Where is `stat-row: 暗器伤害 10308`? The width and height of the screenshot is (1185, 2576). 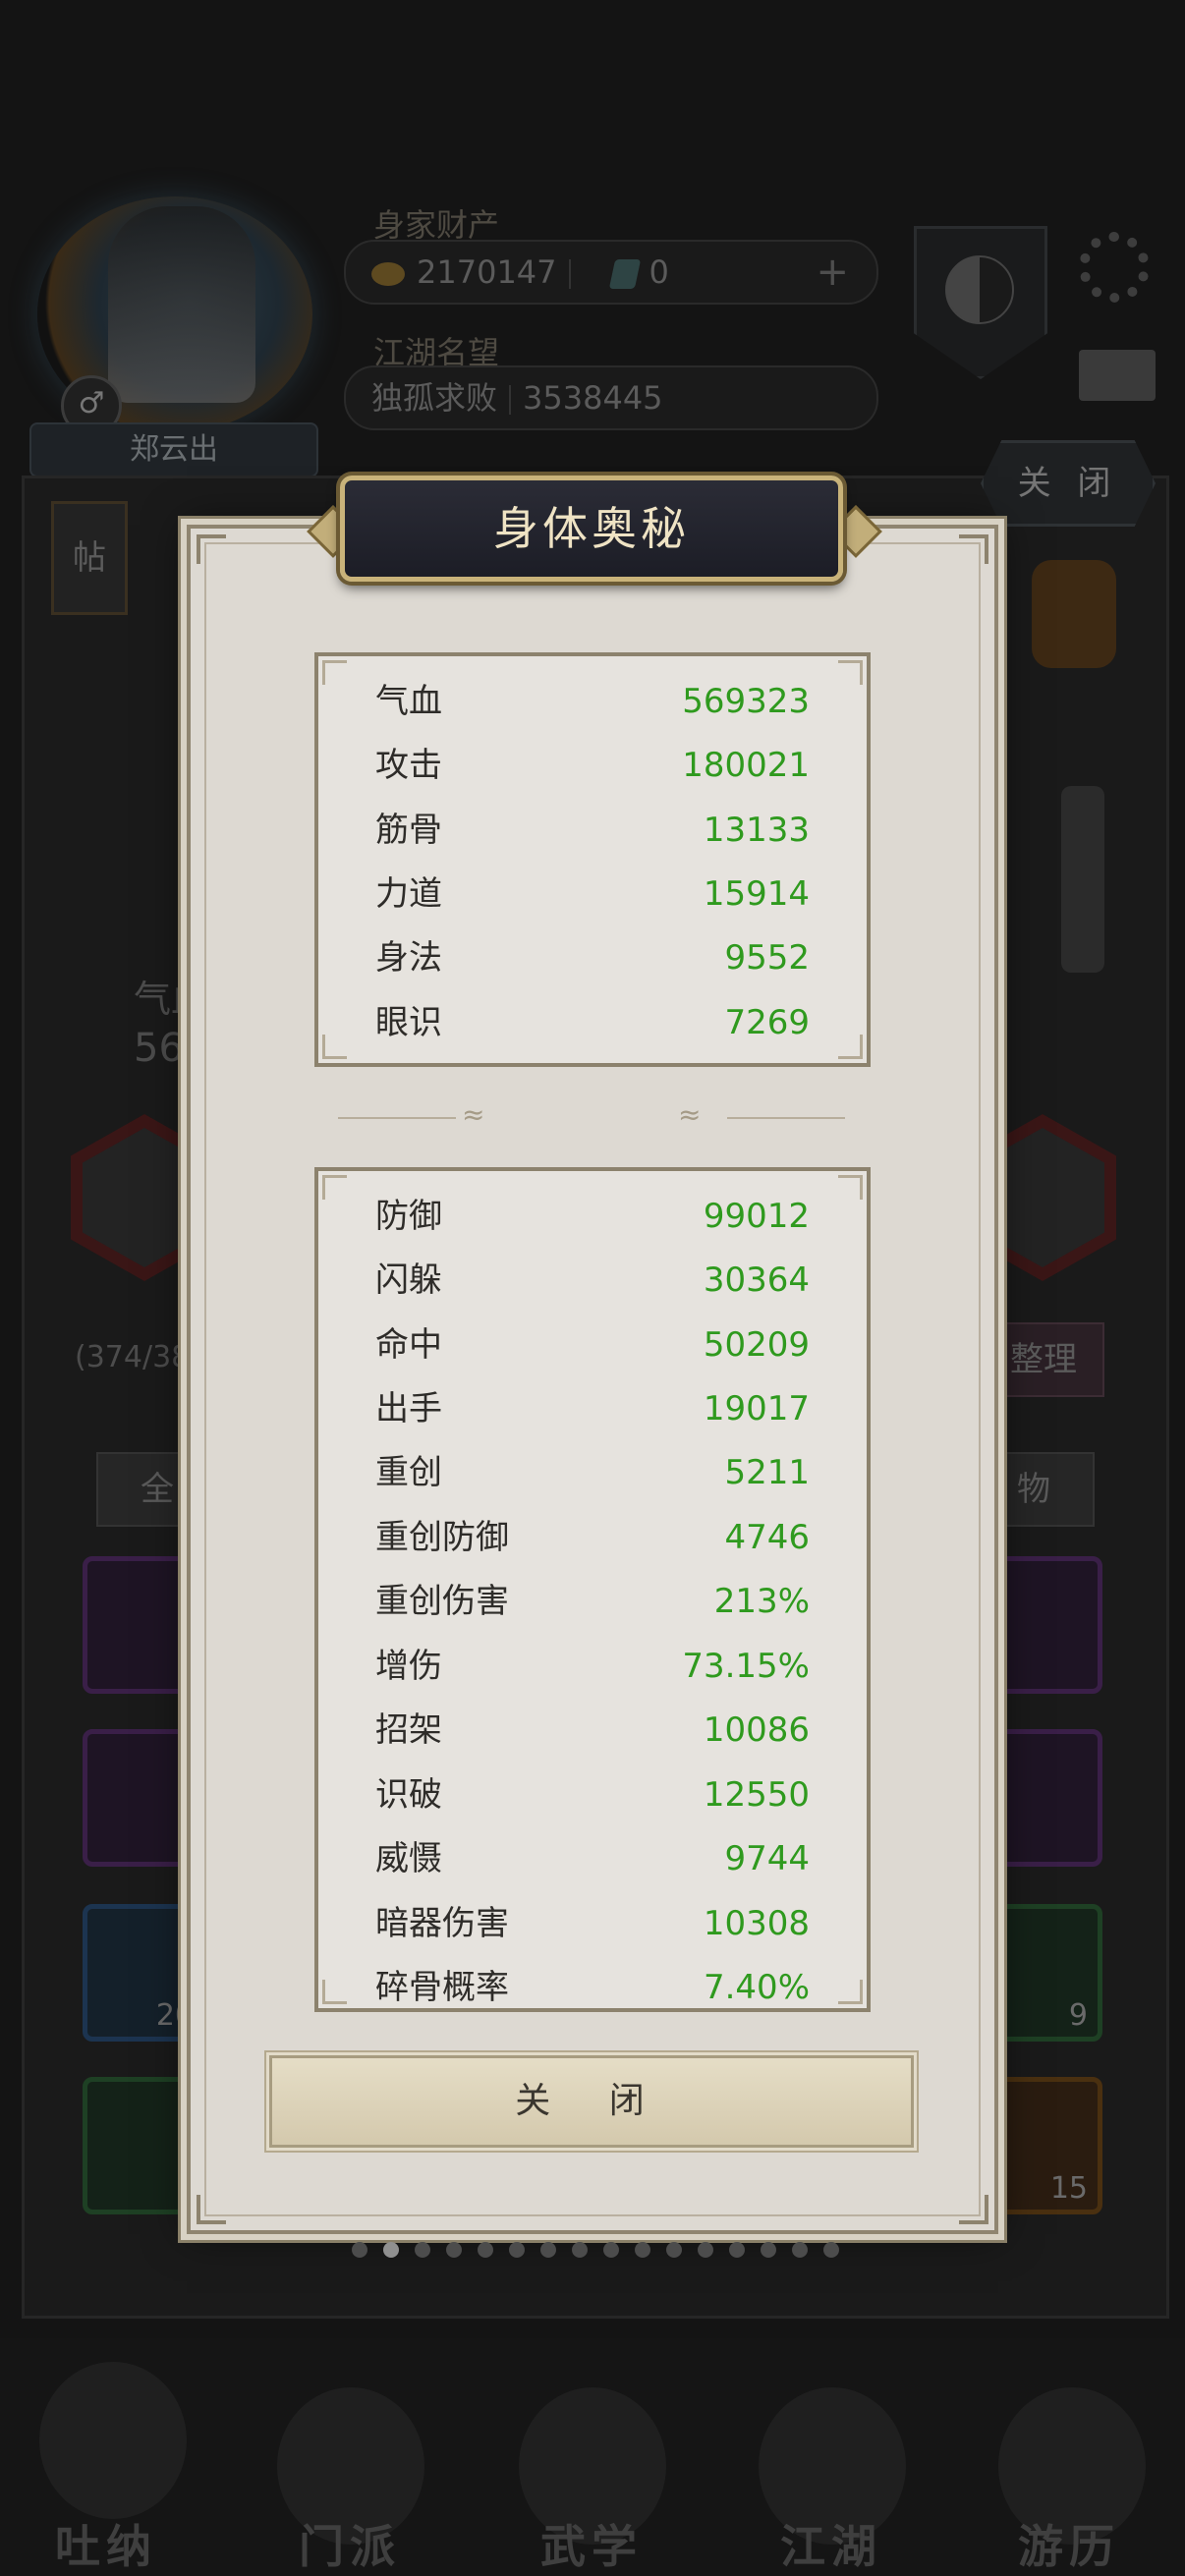
stat-row: 暗器伤害 10308 is located at coordinates (592, 1924).